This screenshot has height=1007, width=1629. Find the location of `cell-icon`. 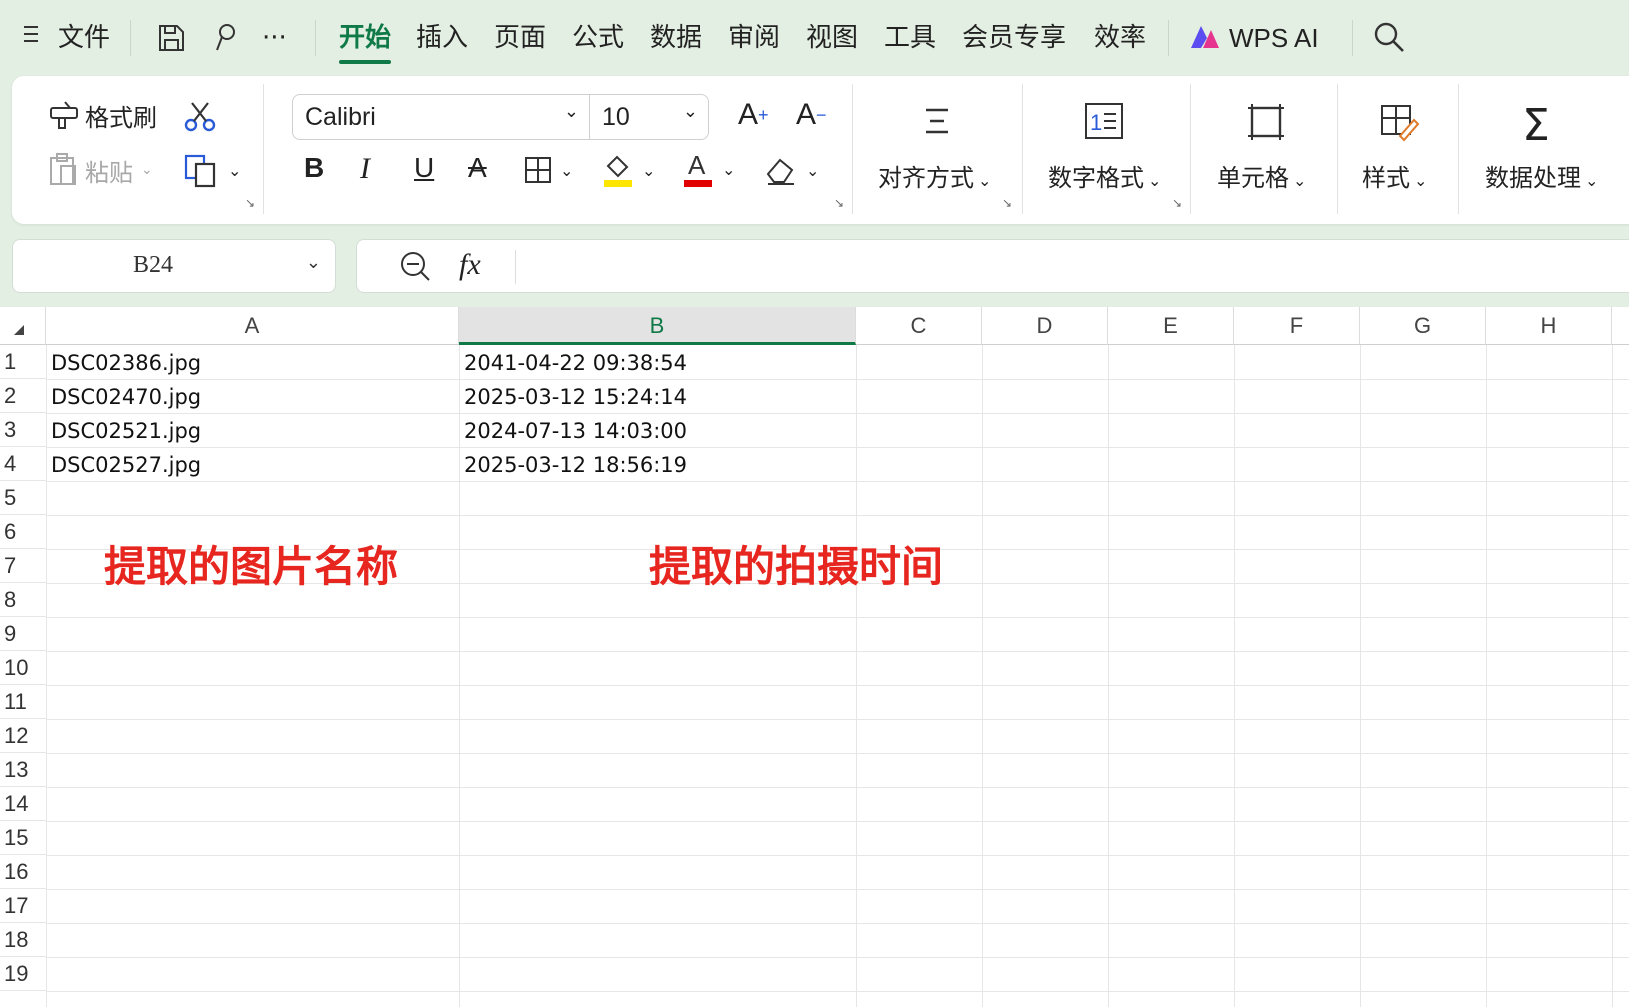

cell-icon is located at coordinates (1266, 122).